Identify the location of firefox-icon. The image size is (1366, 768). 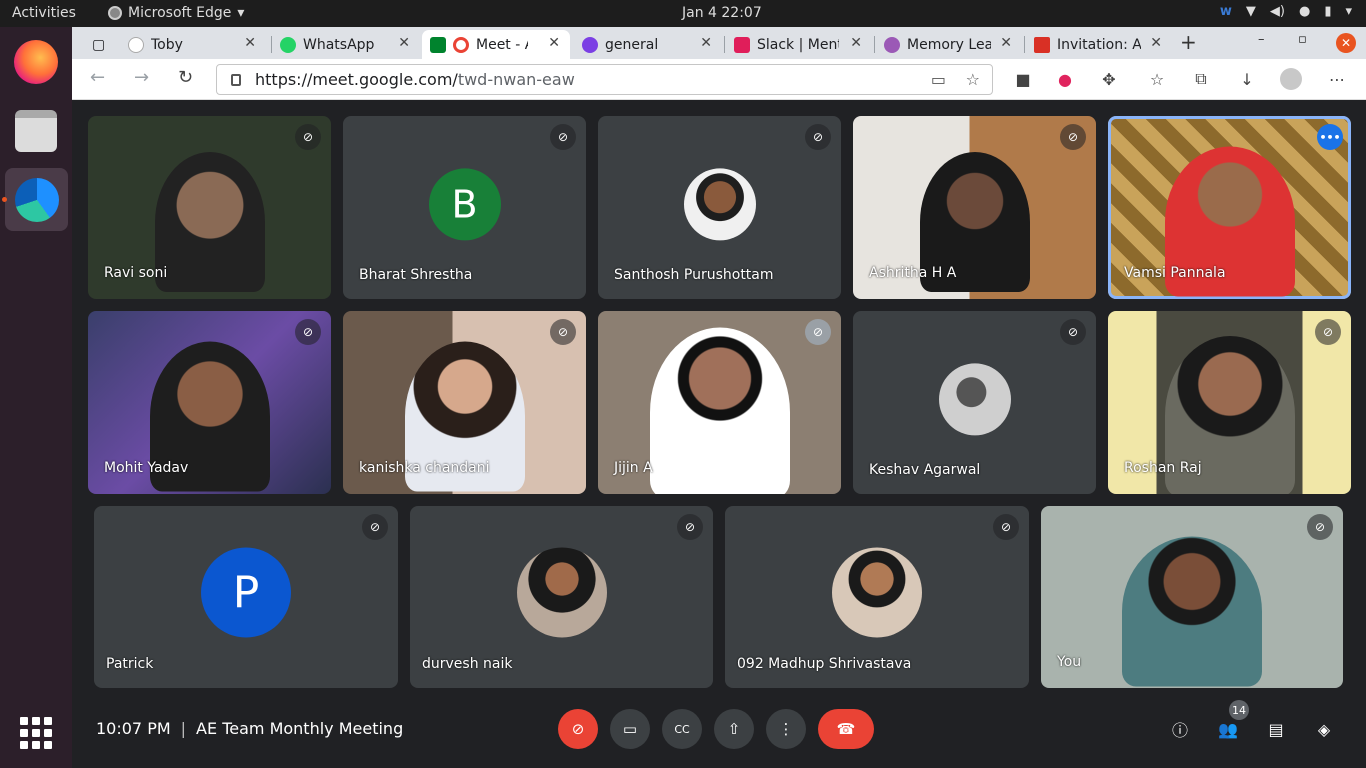
(36, 62).